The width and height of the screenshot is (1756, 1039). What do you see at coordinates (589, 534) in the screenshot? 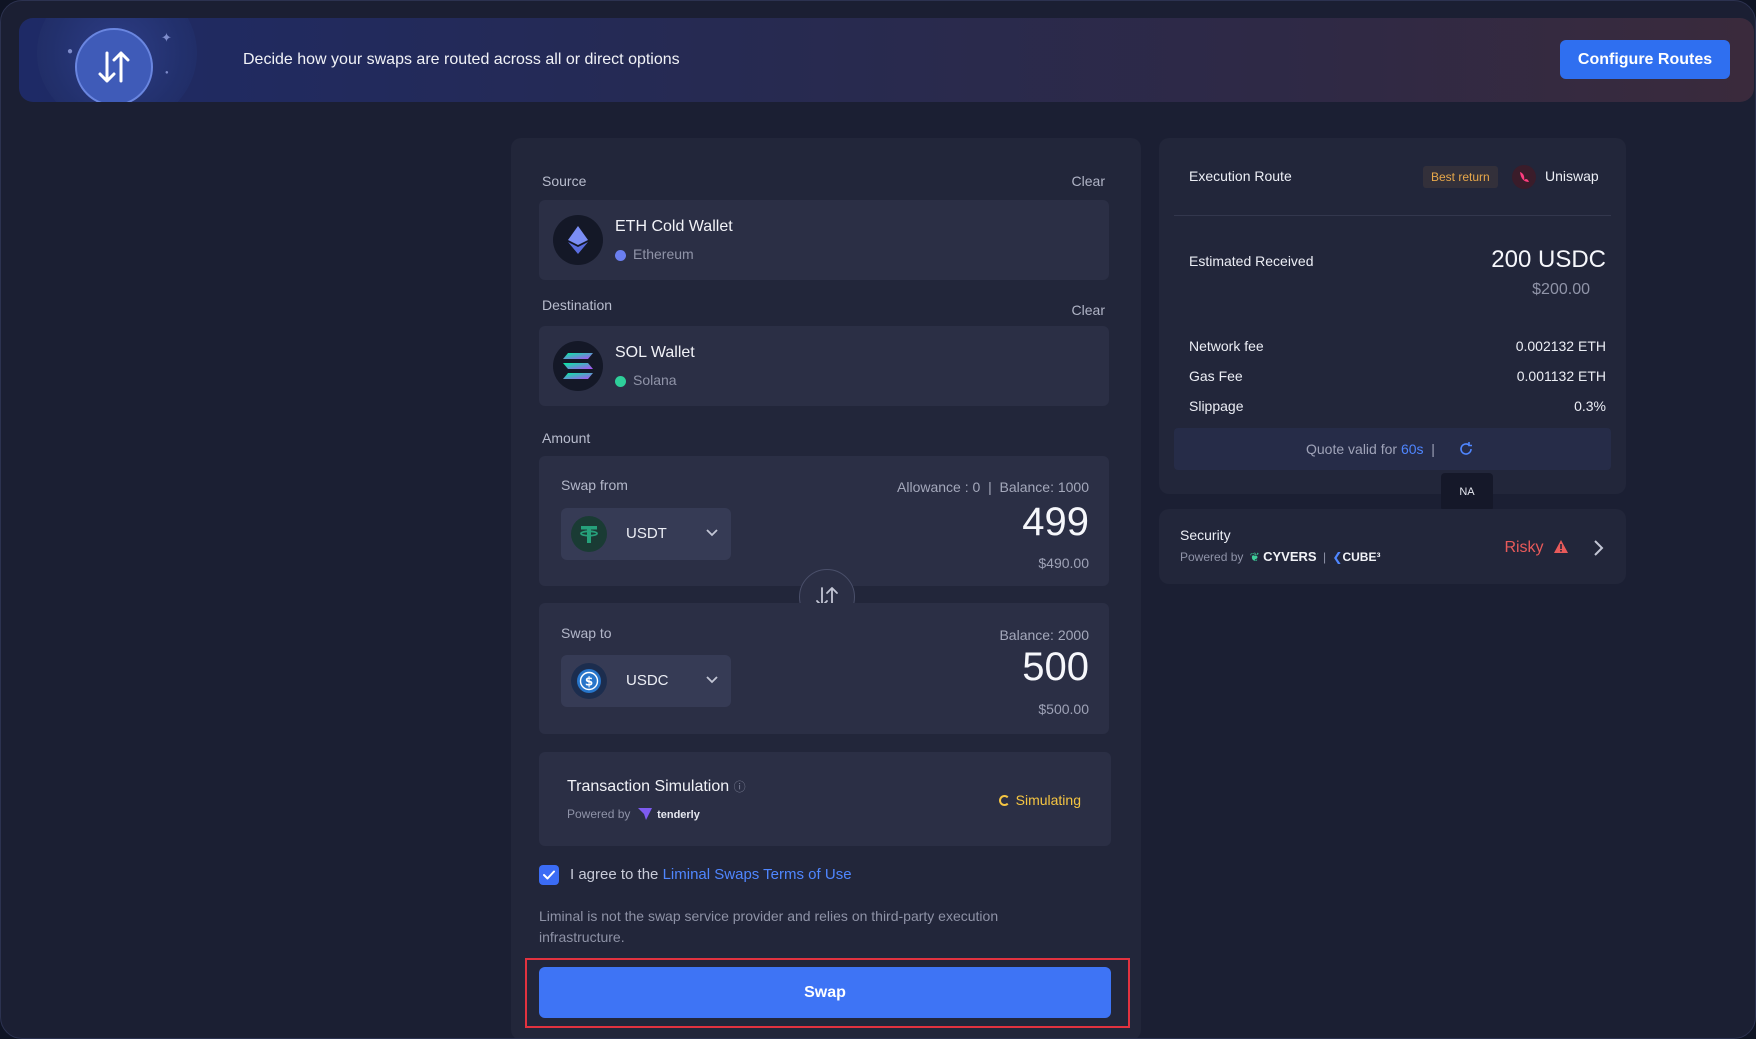
I see `usdt-icon` at bounding box center [589, 534].